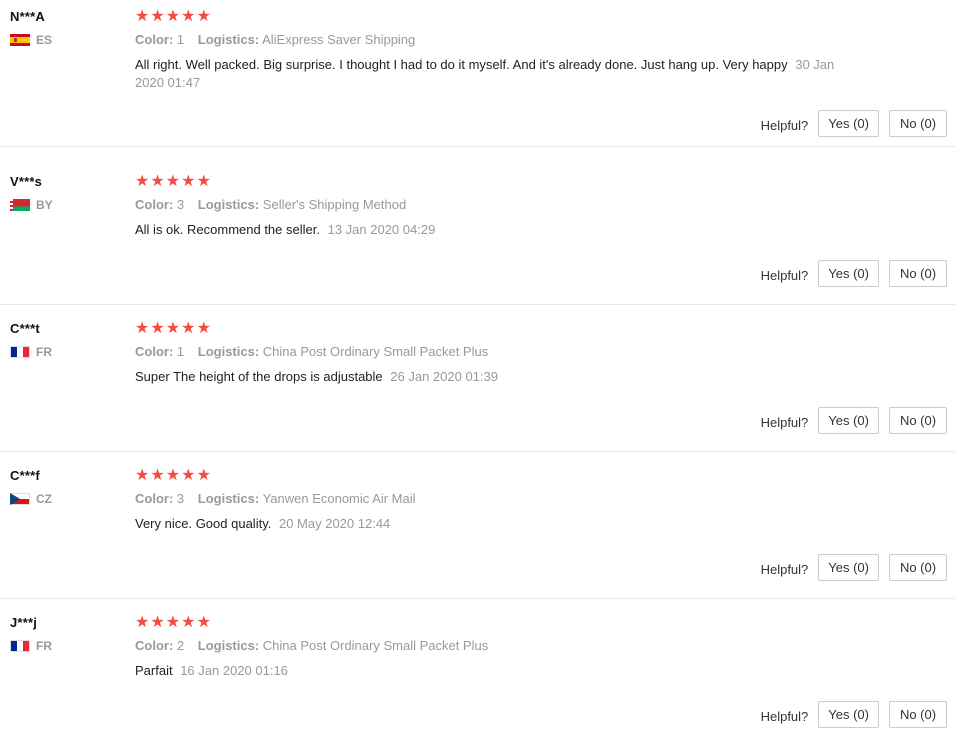 This screenshot has width=965, height=741. I want to click on reviewer-name: N***A, so click(27, 16).